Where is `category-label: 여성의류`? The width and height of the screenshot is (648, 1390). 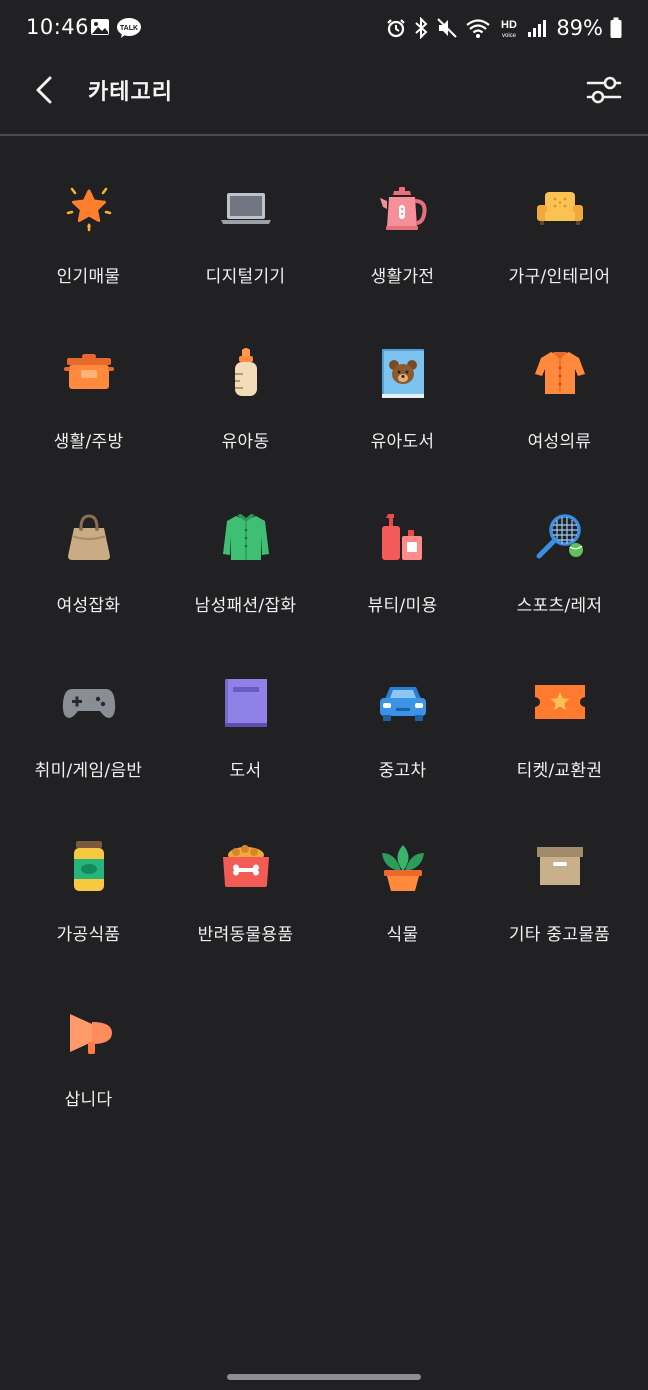 category-label: 여성의류 is located at coordinates (559, 441).